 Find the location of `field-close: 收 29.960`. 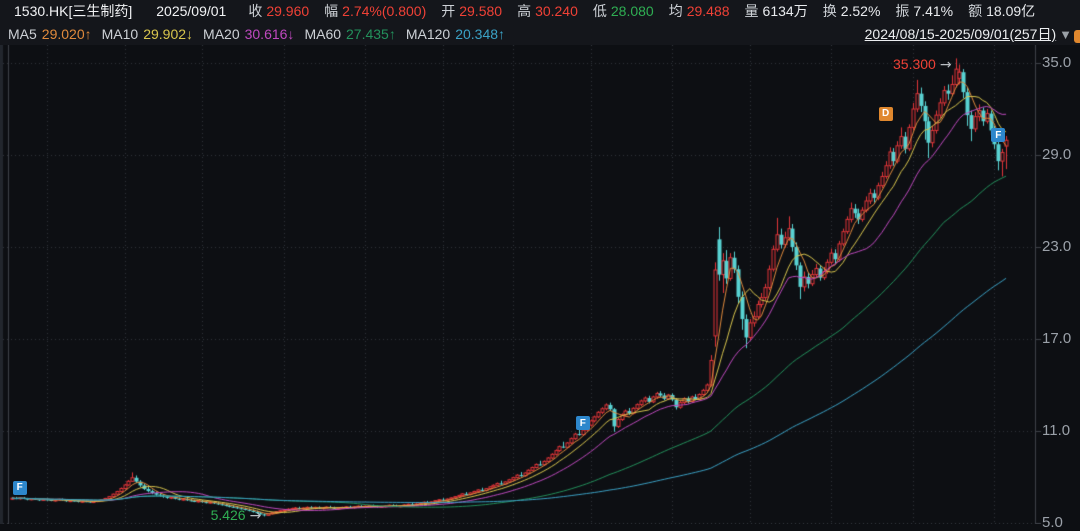

field-close: 收 29.960 is located at coordinates (279, 11).